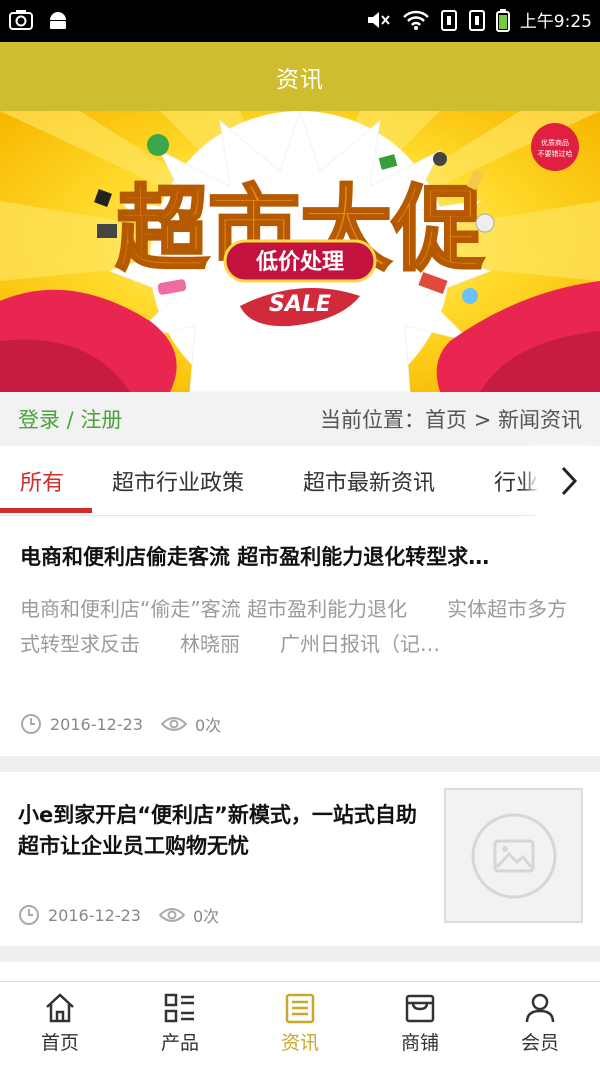 The width and height of the screenshot is (600, 1067). I want to click on bottom-navigation: 首页 产品 资讯 商铺 会员, so click(300, 1024).